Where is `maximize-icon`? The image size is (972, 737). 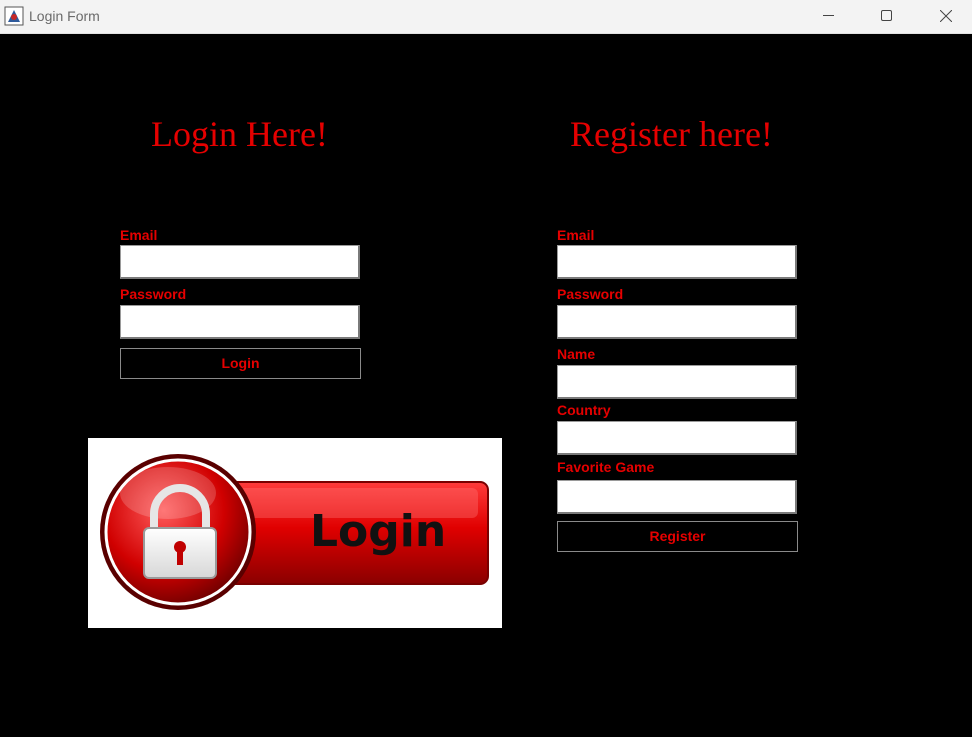
maximize-icon is located at coordinates (886, 15).